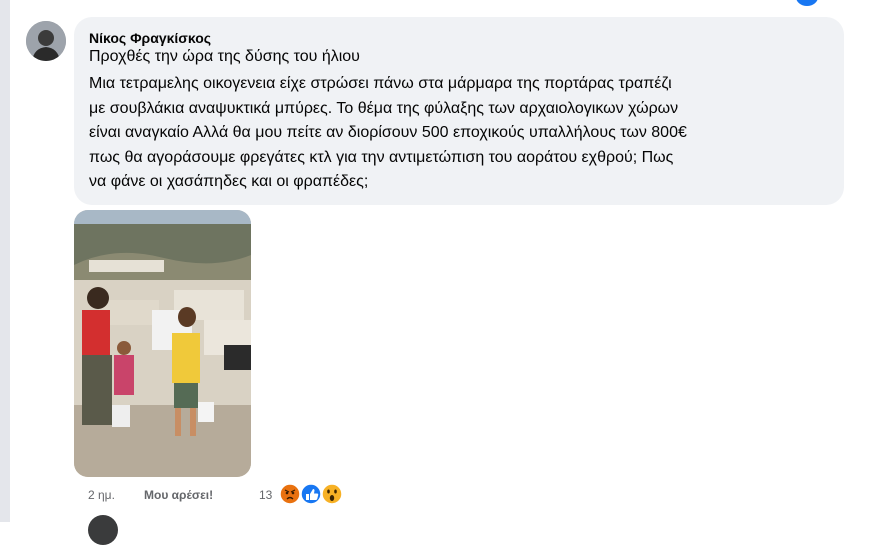 The width and height of the screenshot is (880, 545). I want to click on next-comment-avatar, so click(103, 530).